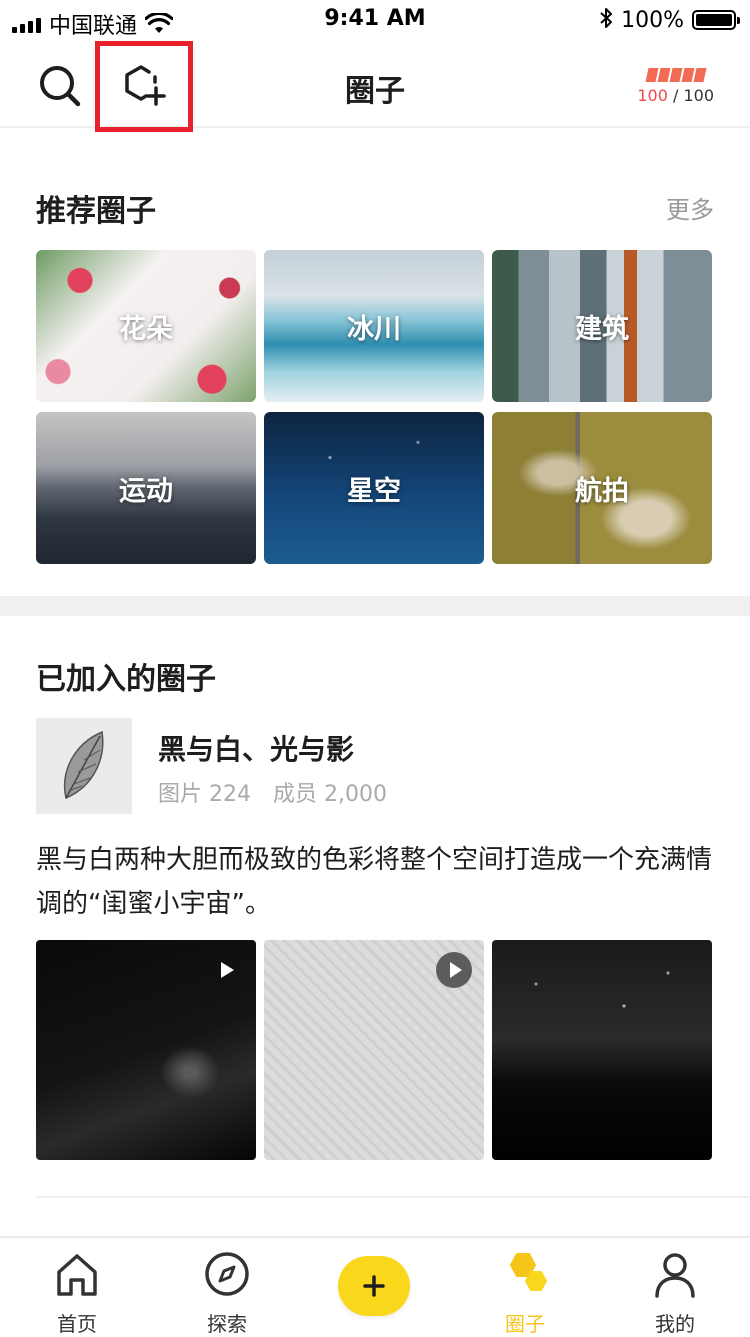 This screenshot has width=750, height=1337. I want to click on card-divider, so click(393, 1197).